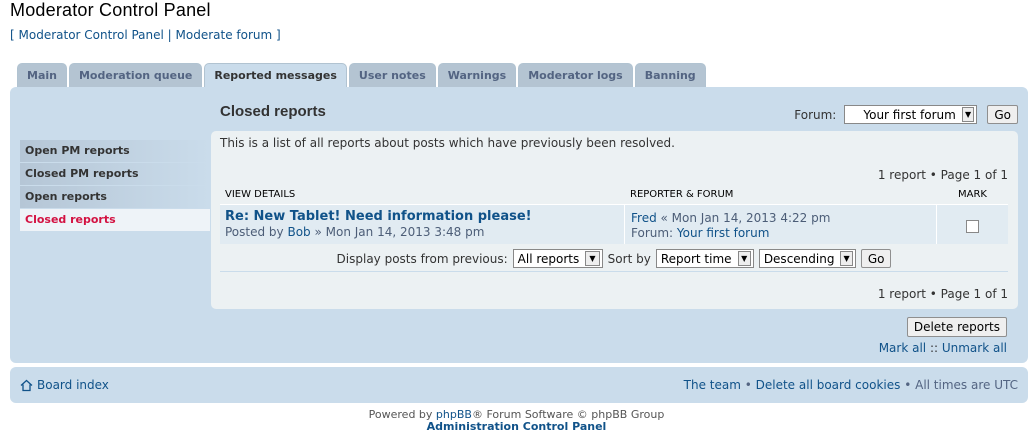 This screenshot has height=433, width=1033. I want to click on filter-go-button: Go, so click(876, 258).